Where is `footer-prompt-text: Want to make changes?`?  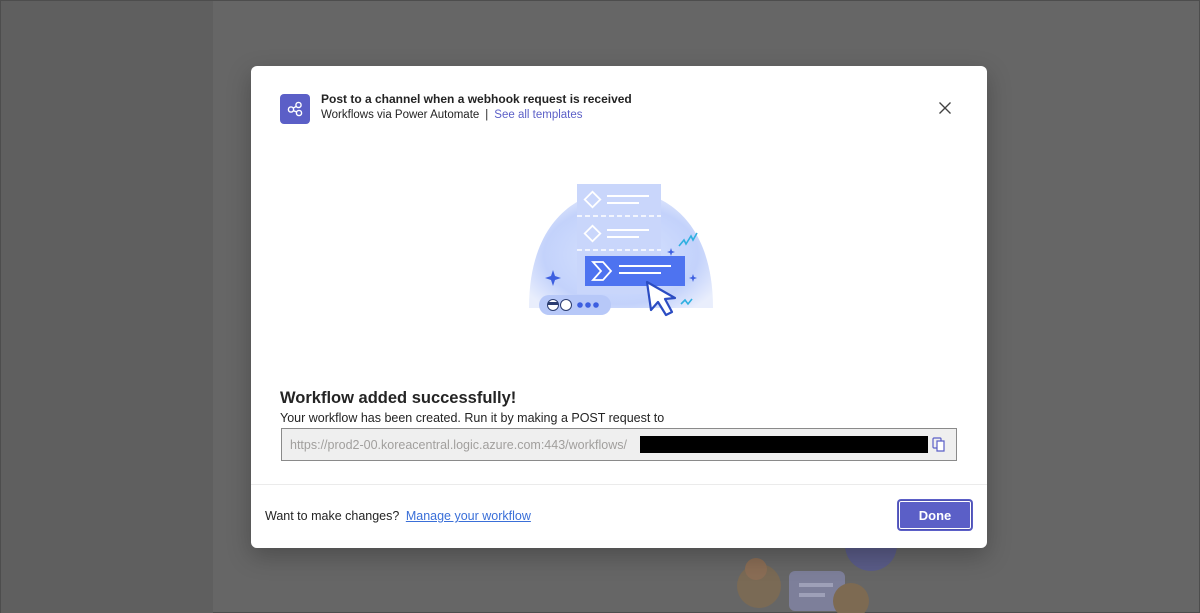
footer-prompt-text: Want to make changes? is located at coordinates (332, 516).